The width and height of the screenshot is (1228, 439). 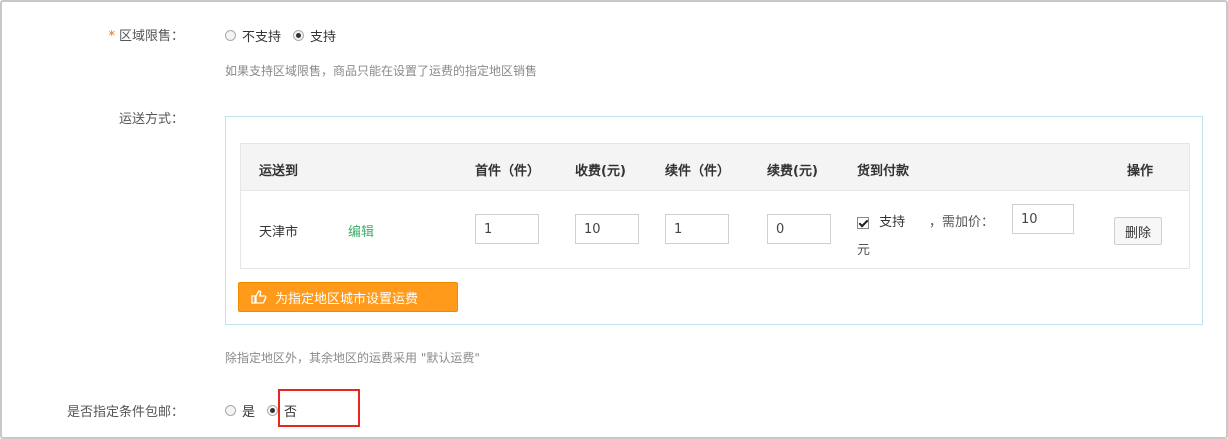 I want to click on radio-not-support-label: 不支持, so click(x=261, y=35).